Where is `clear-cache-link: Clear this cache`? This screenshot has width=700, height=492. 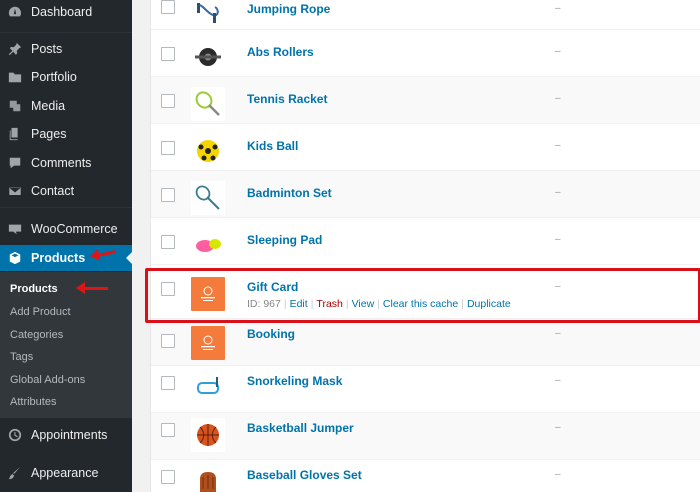 clear-cache-link: Clear this cache is located at coordinates (420, 304).